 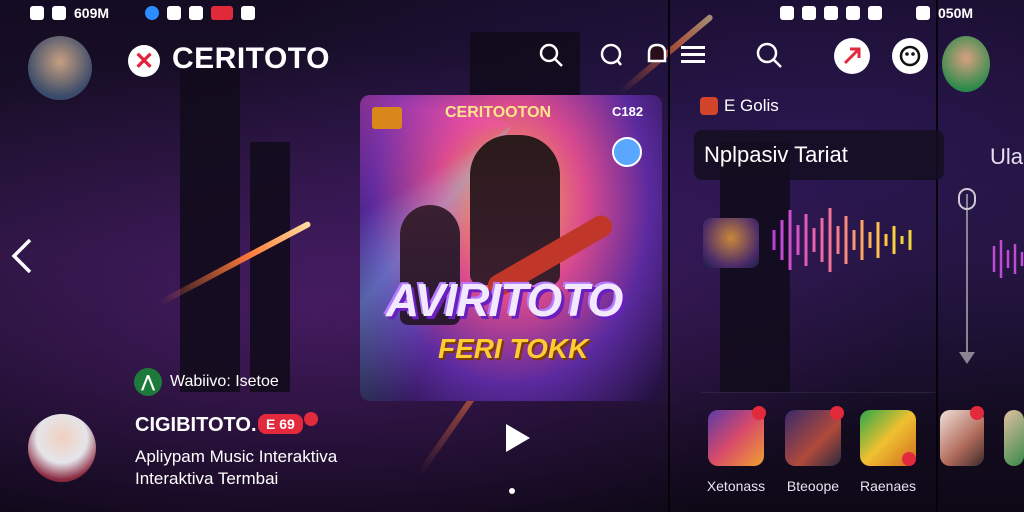 What do you see at coordinates (967, 277) in the screenshot?
I see `volume-slider` at bounding box center [967, 277].